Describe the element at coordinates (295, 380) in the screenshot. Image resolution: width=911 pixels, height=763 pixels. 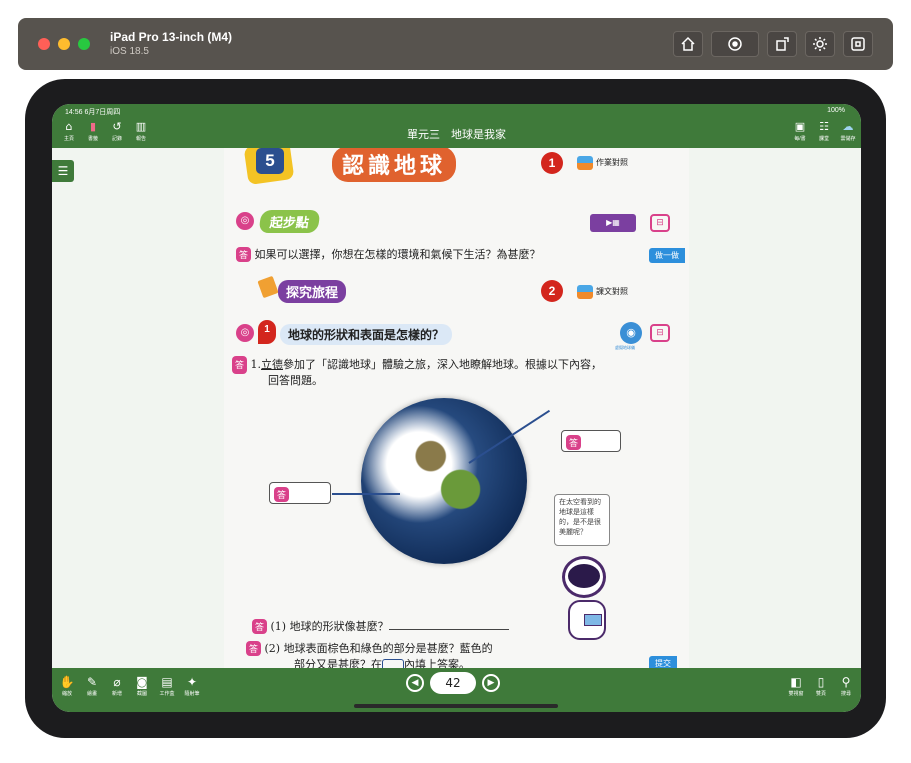
I see `question-1-continued: 回答問題。` at that location.